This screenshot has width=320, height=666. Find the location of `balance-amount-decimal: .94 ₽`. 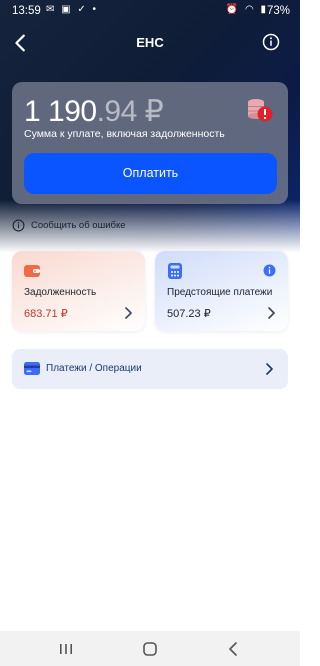

balance-amount-decimal: .94 ₽ is located at coordinates (130, 111).